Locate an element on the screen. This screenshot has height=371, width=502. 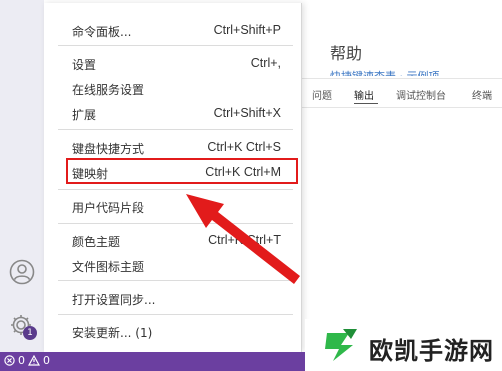
watermark: 欧凯手游网 is located at coordinates (403, 345).